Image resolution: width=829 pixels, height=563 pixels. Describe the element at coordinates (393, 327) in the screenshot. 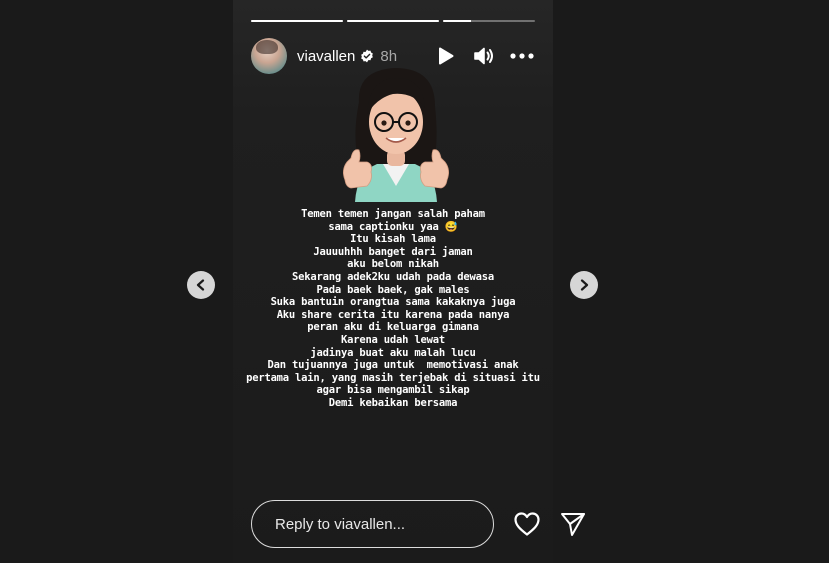

I see `caption-line: peran aku di keluarga gimana` at that location.